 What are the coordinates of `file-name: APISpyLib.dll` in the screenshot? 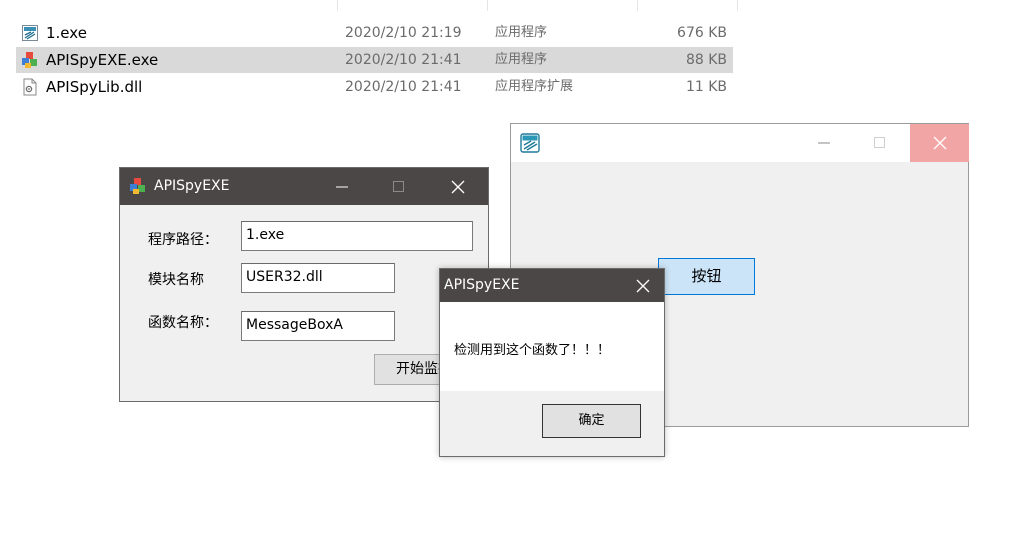 It's located at (94, 87).